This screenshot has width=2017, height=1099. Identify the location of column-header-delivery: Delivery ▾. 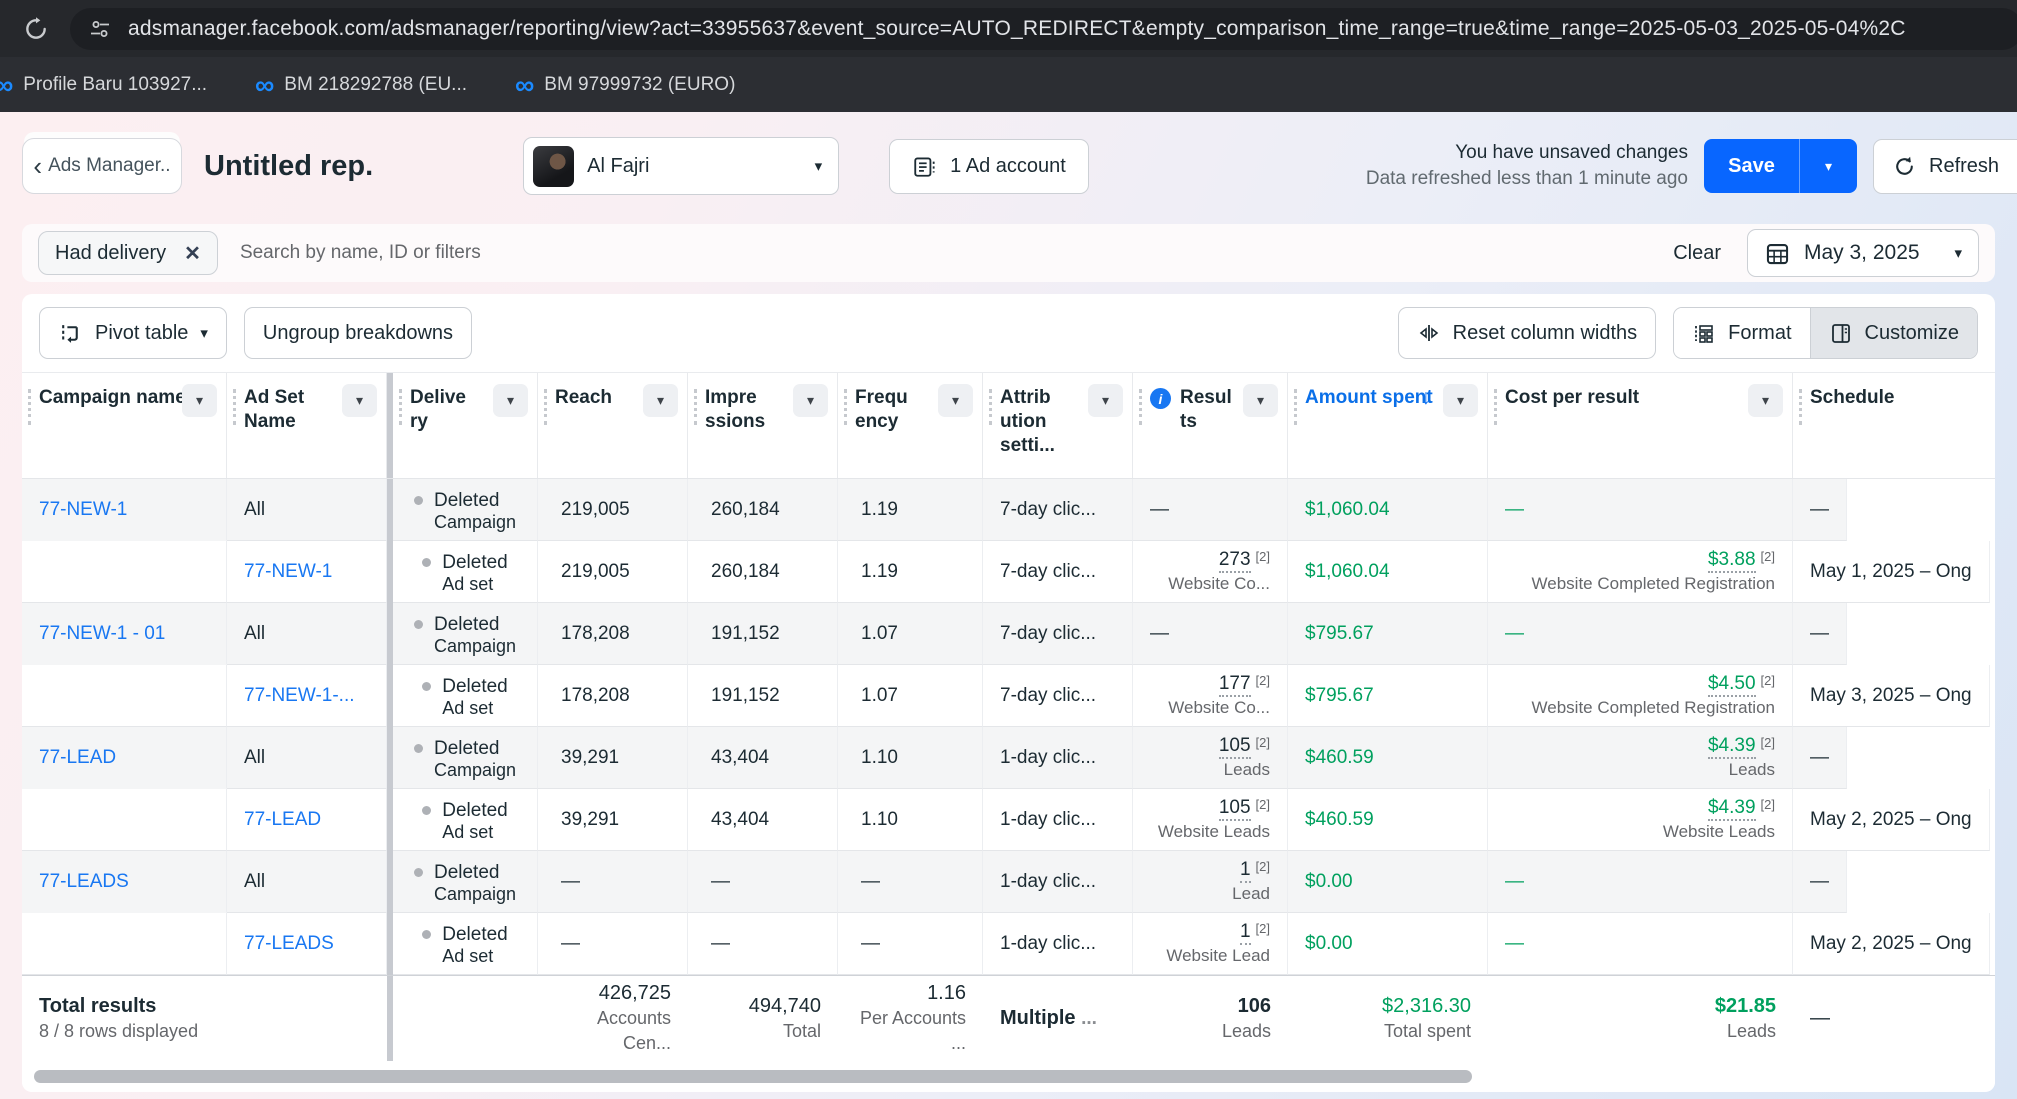
(465, 425).